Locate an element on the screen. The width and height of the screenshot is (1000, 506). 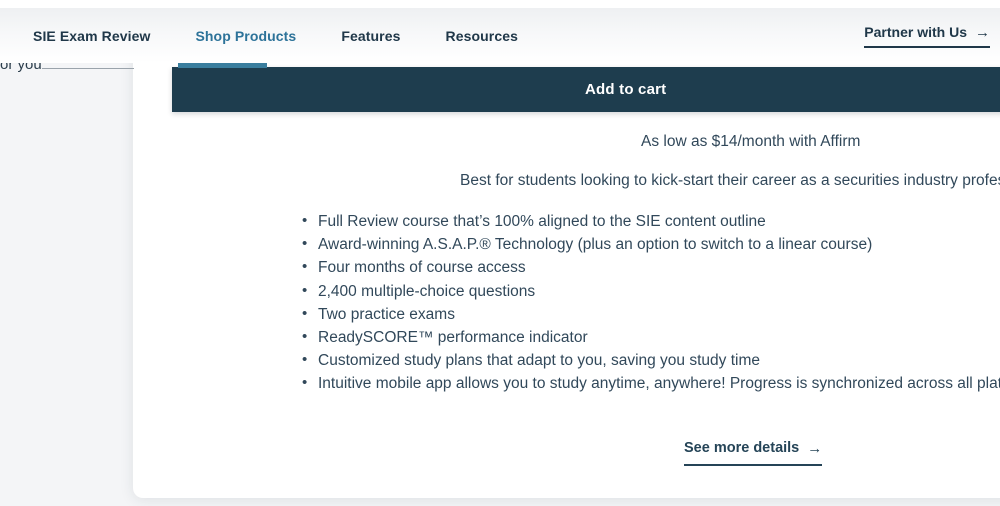
nav-item-label: Features is located at coordinates (371, 35).